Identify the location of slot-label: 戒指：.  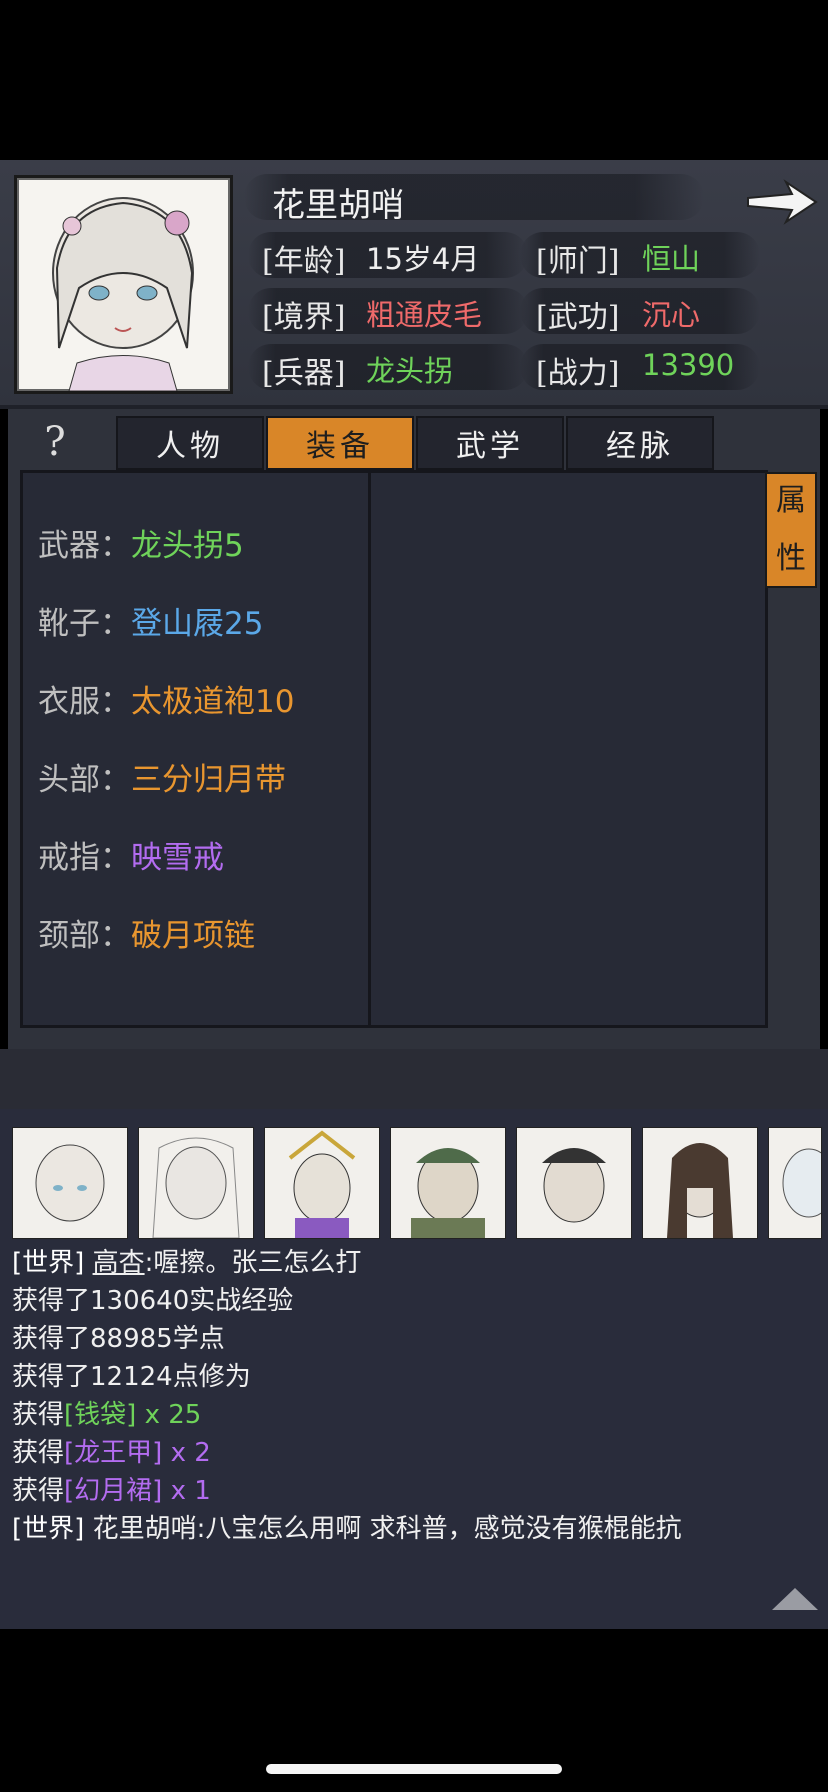
(84, 858).